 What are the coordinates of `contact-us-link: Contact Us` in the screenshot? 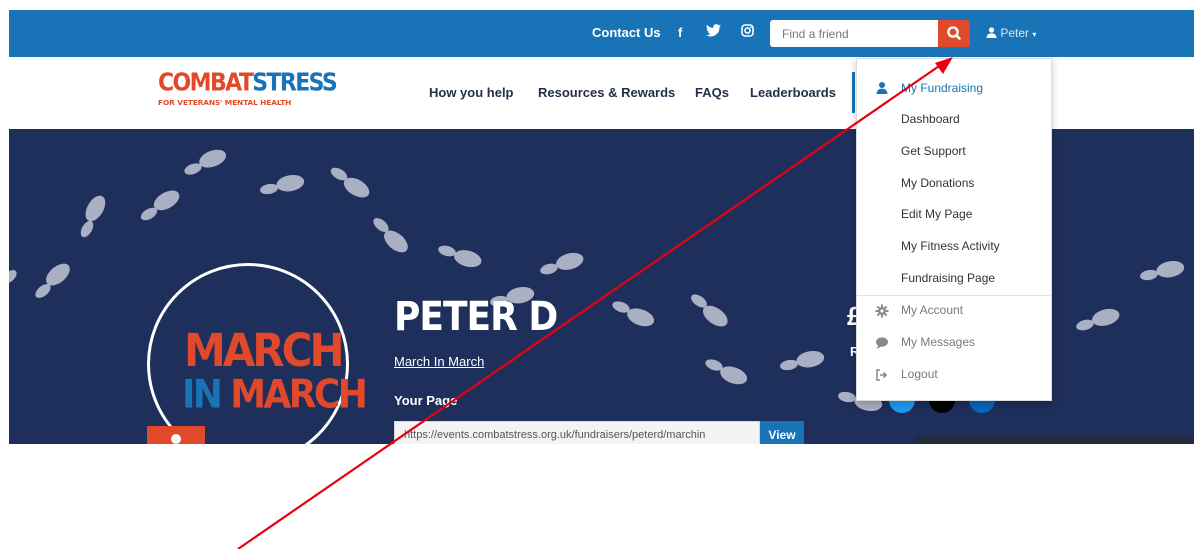 It's located at (626, 32).